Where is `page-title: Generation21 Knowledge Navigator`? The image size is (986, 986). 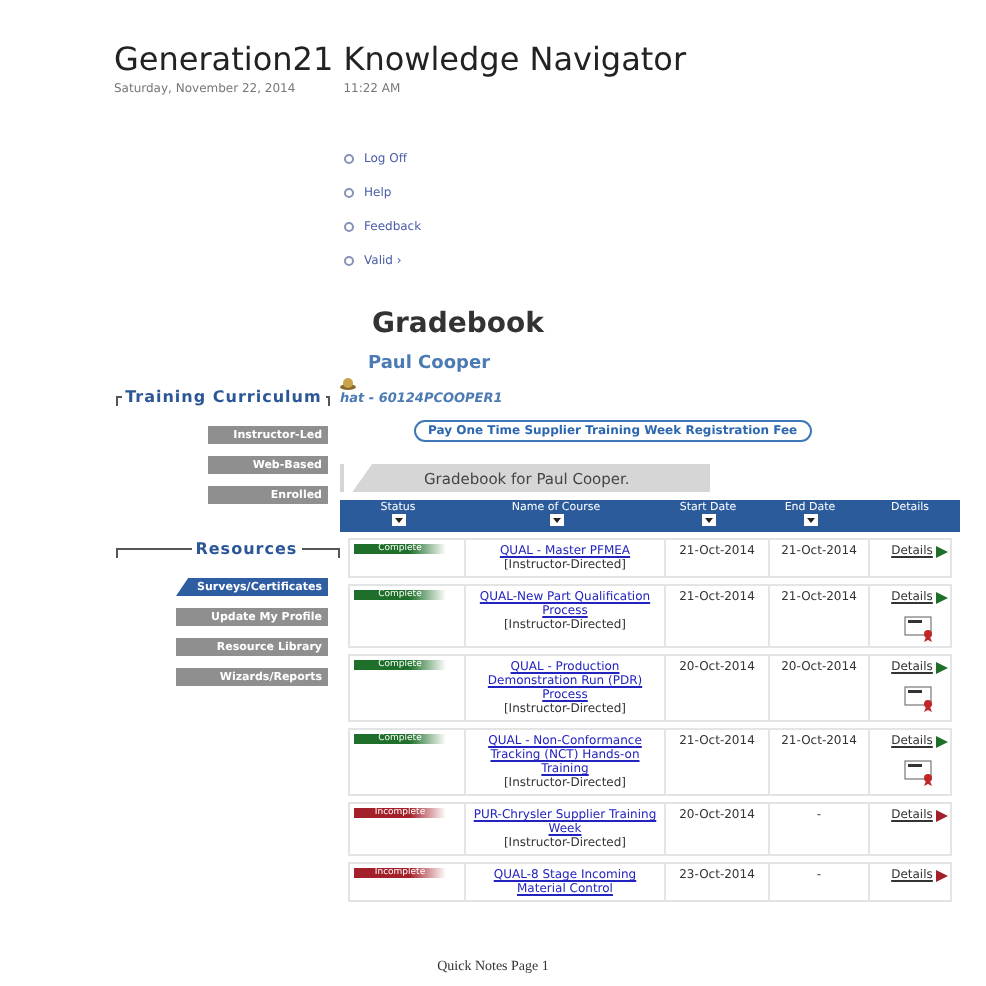 page-title: Generation21 Knowledge Navigator is located at coordinates (401, 59).